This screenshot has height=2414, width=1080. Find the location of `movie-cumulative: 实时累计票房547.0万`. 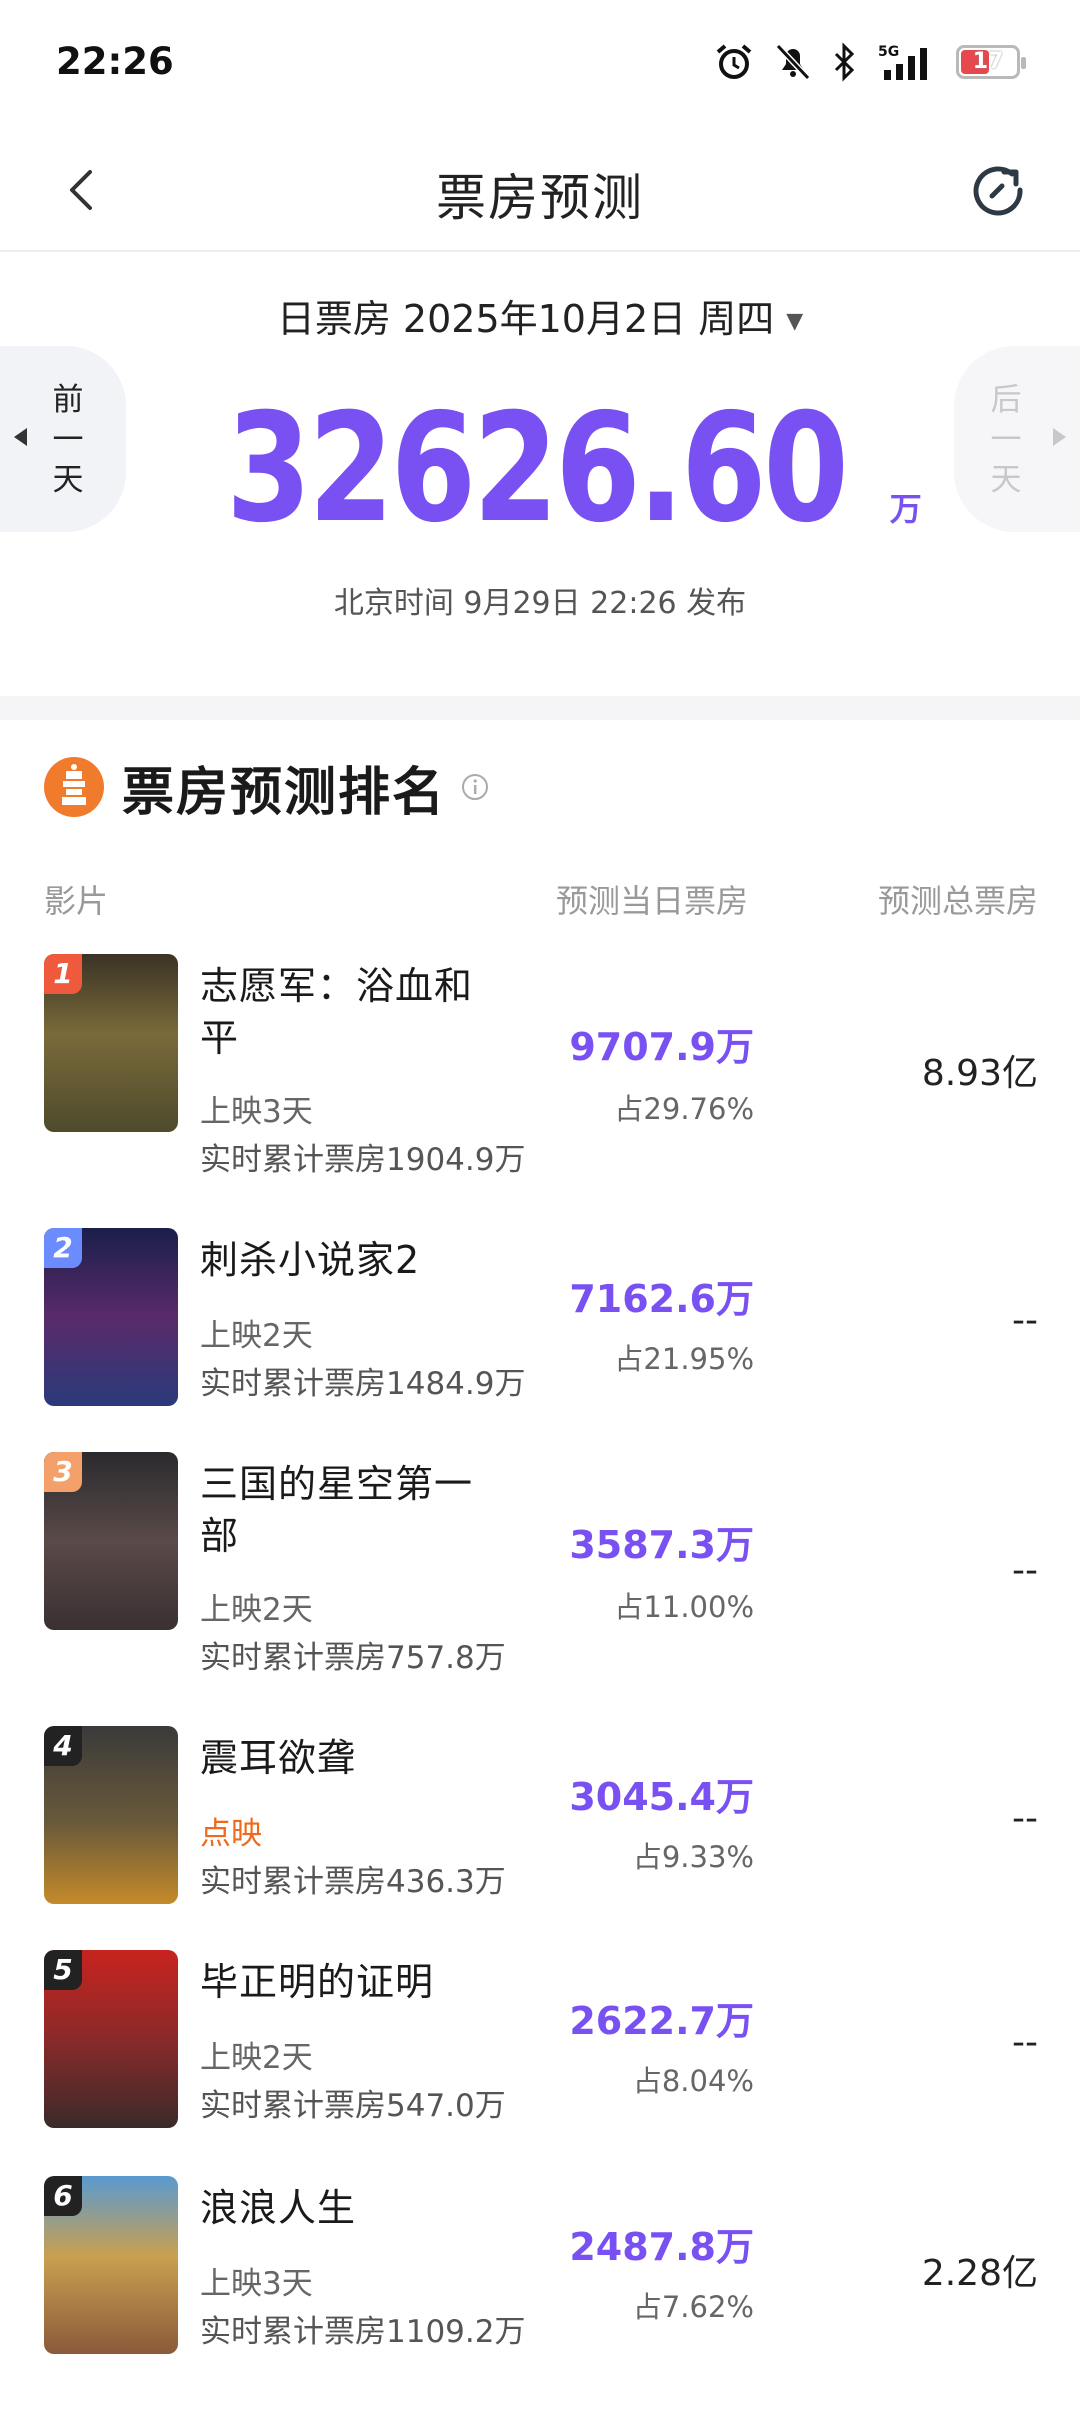

movie-cumulative: 实时累计票房547.0万 is located at coordinates (353, 2106).